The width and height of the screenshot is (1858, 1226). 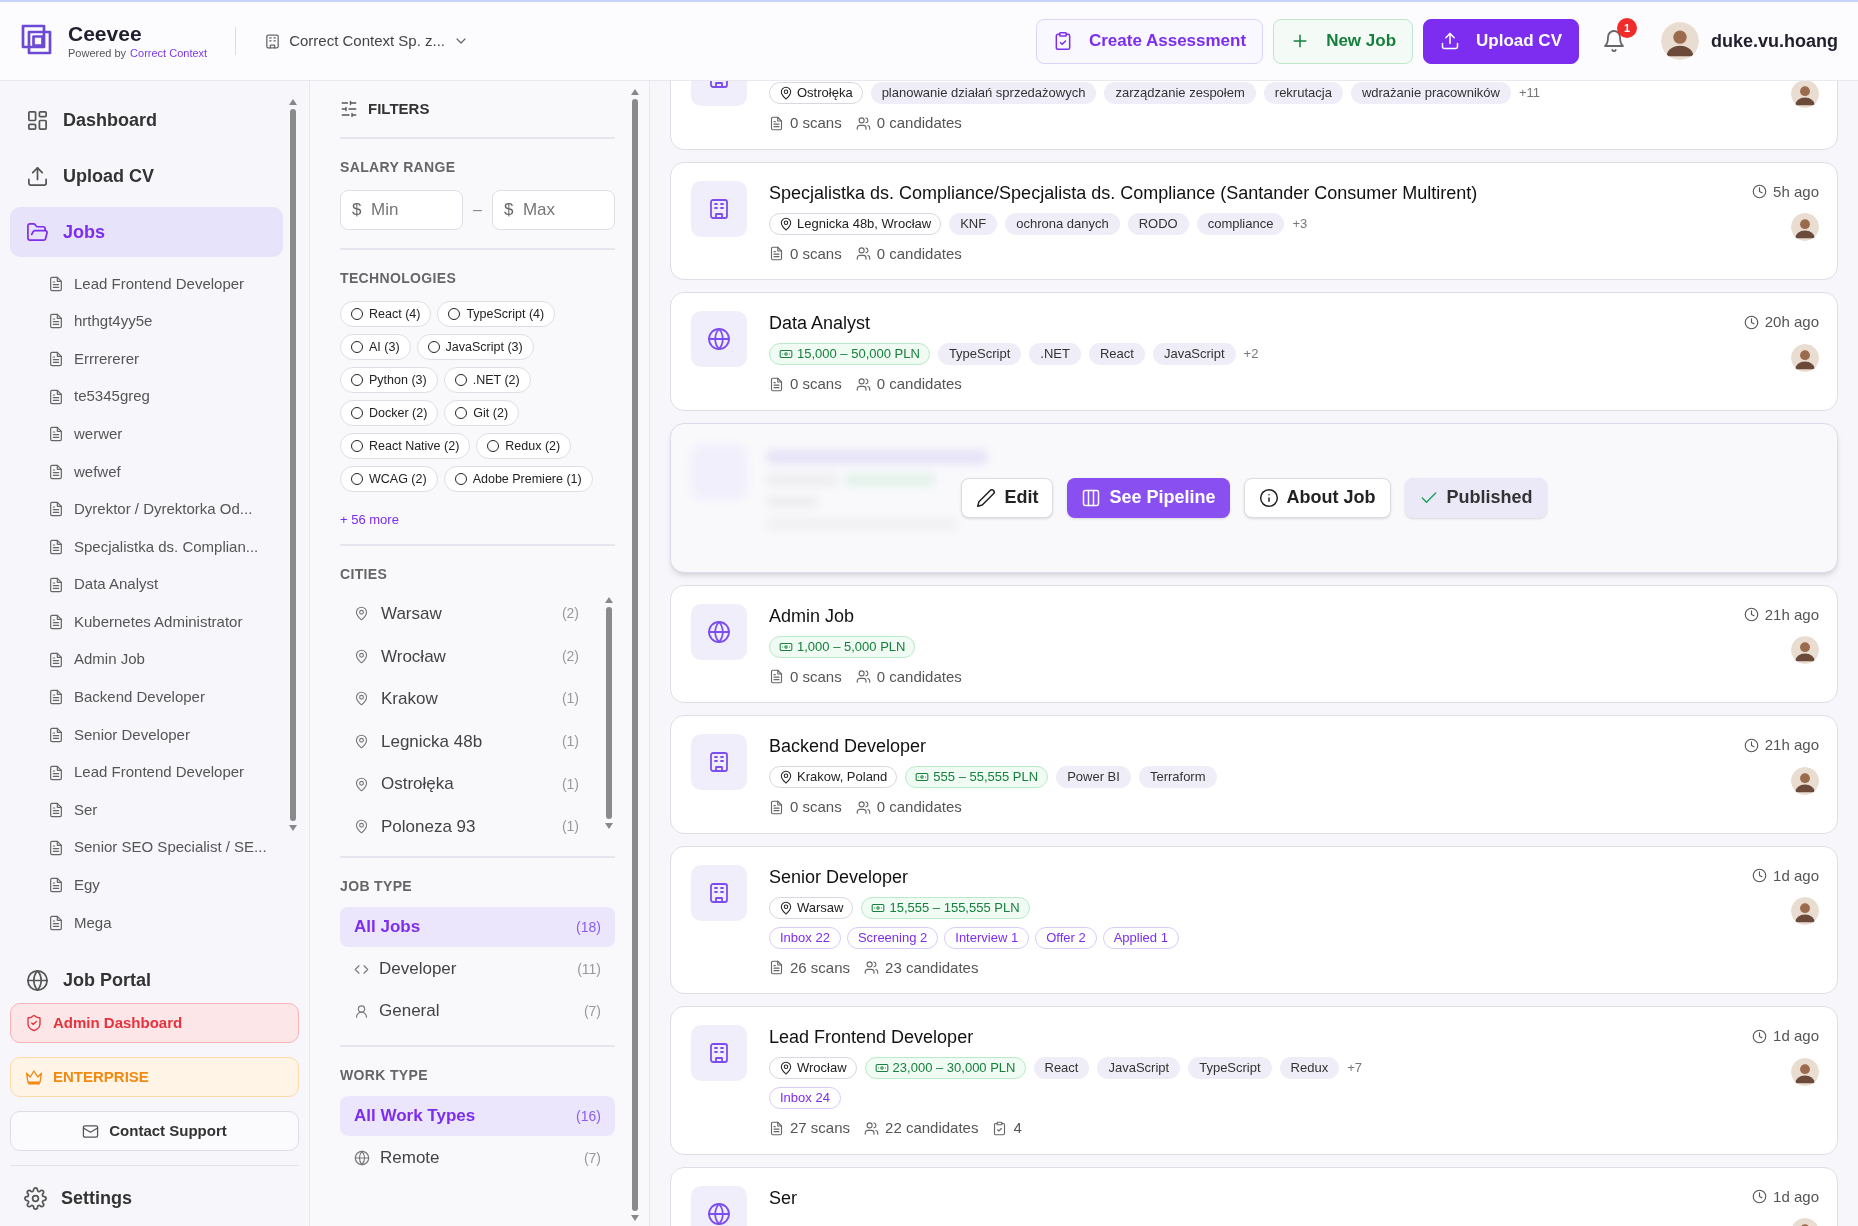 I want to click on technology-chip: Docker (2), so click(x=389, y=413).